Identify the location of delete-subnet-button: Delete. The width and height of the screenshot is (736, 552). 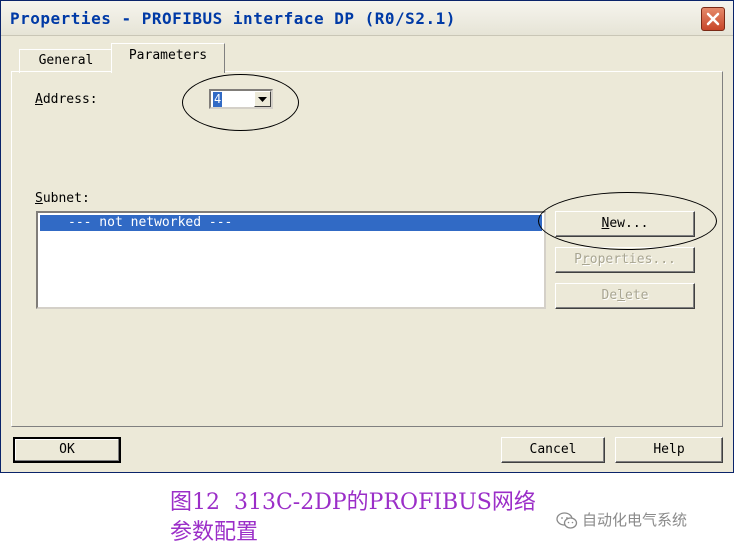
(625, 296).